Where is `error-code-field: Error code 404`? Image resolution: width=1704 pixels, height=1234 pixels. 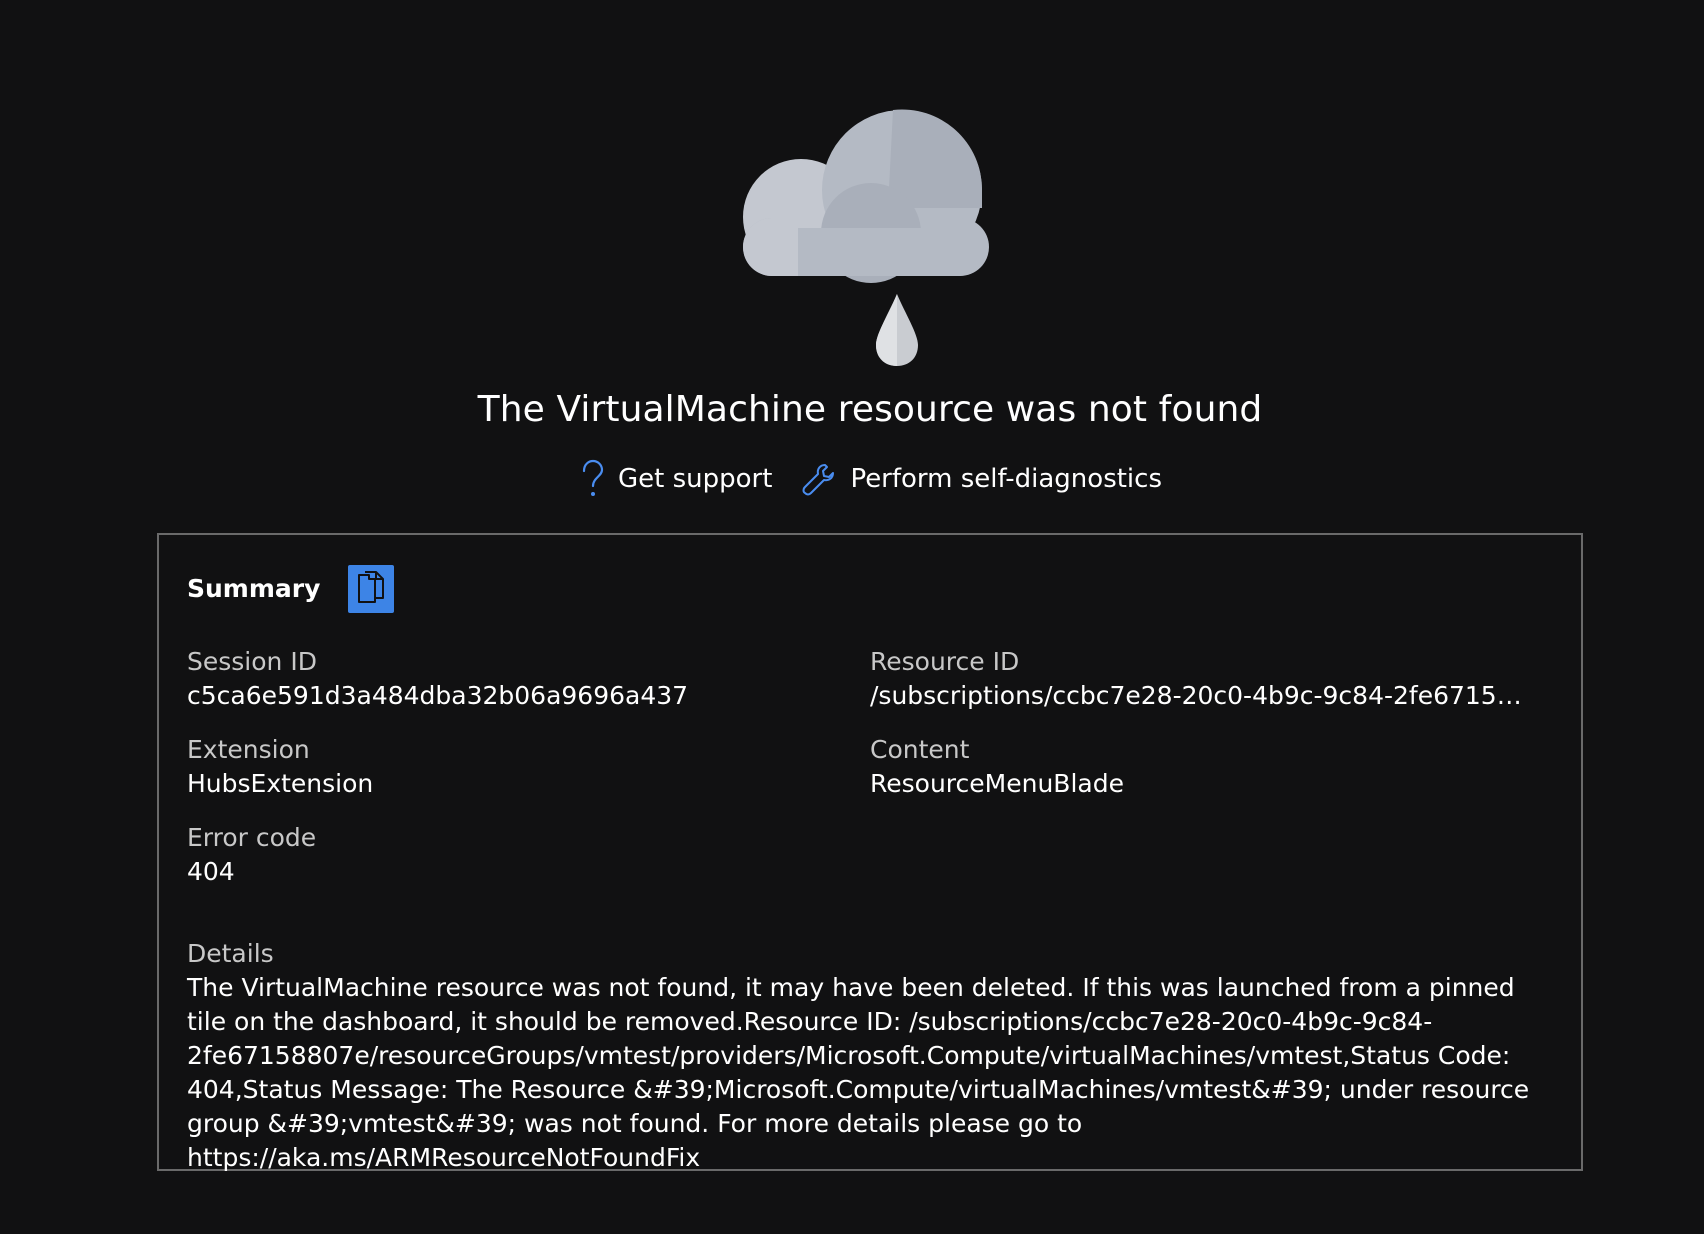
error-code-field: Error code 404 is located at coordinates (507, 855).